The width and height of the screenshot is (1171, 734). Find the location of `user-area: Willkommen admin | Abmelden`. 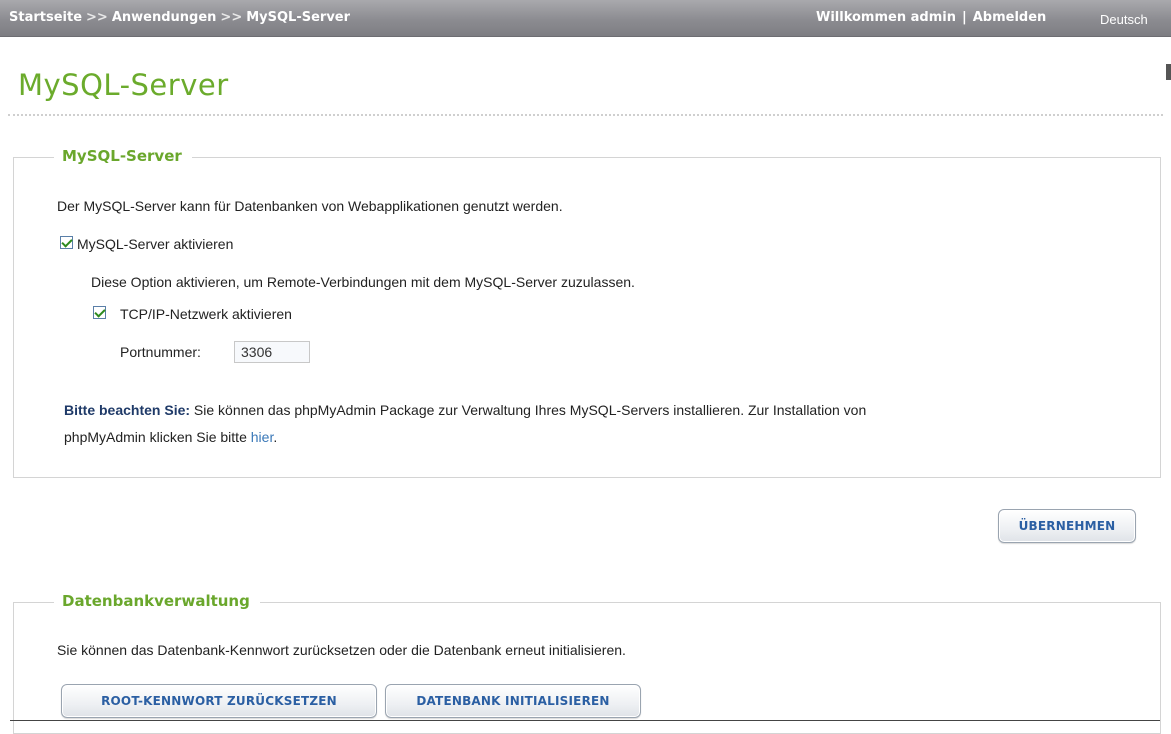

user-area: Willkommen admin | Abmelden is located at coordinates (931, 17).